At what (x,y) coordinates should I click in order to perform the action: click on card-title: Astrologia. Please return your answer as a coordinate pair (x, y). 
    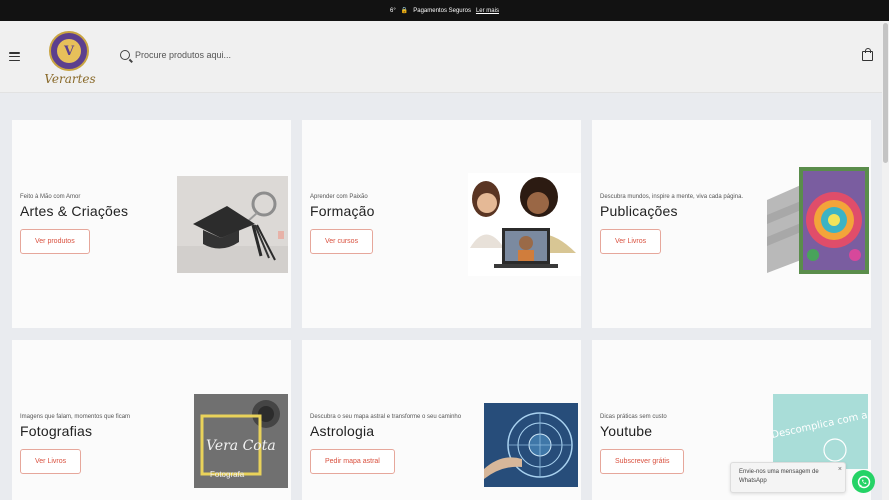
    Looking at the image, I should click on (342, 431).